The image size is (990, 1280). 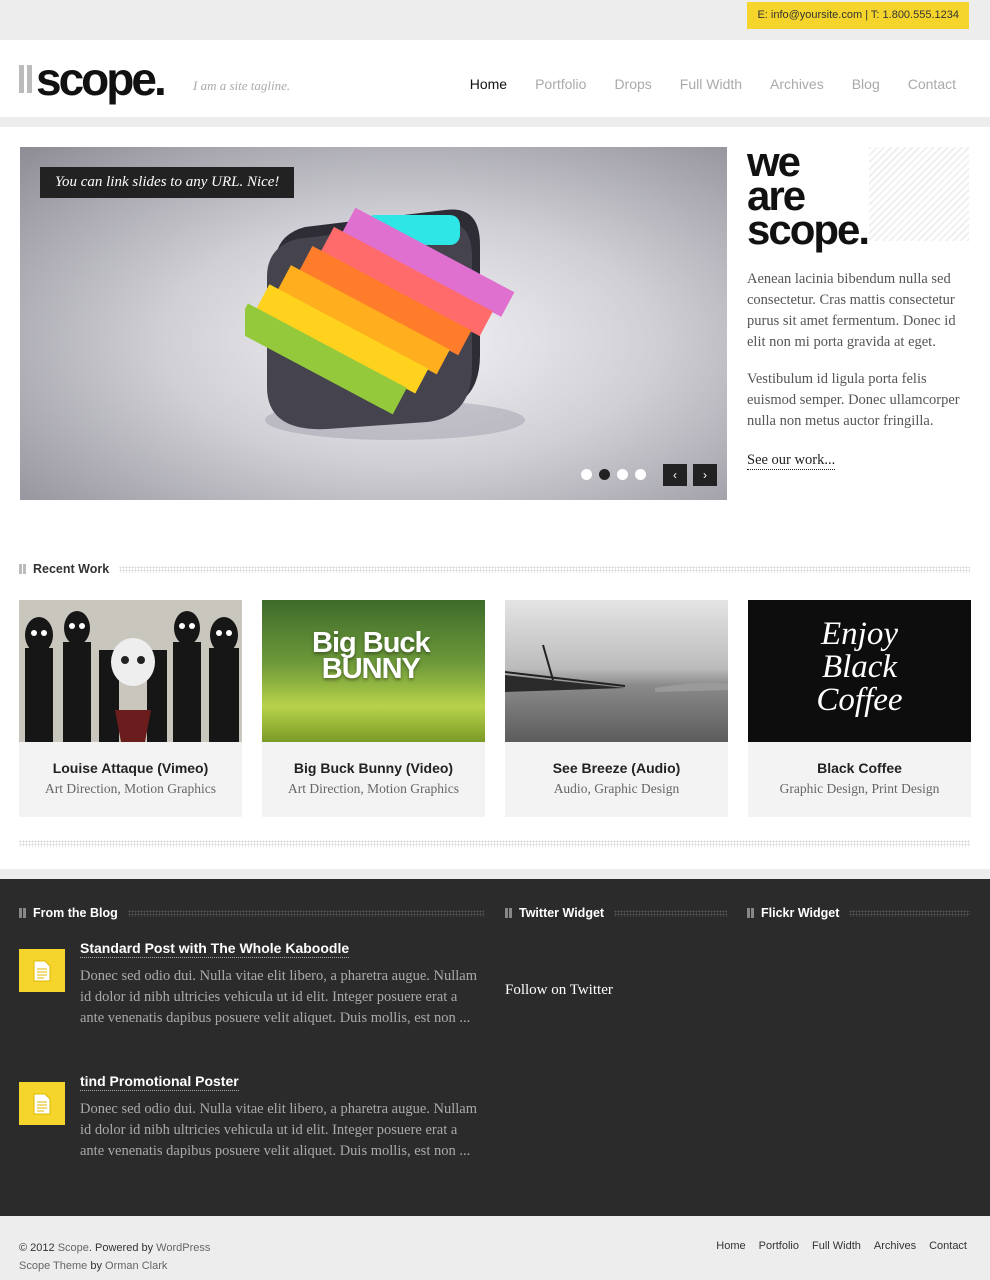 I want to click on recent-work-title: Recent Work, so click(x=71, y=569).